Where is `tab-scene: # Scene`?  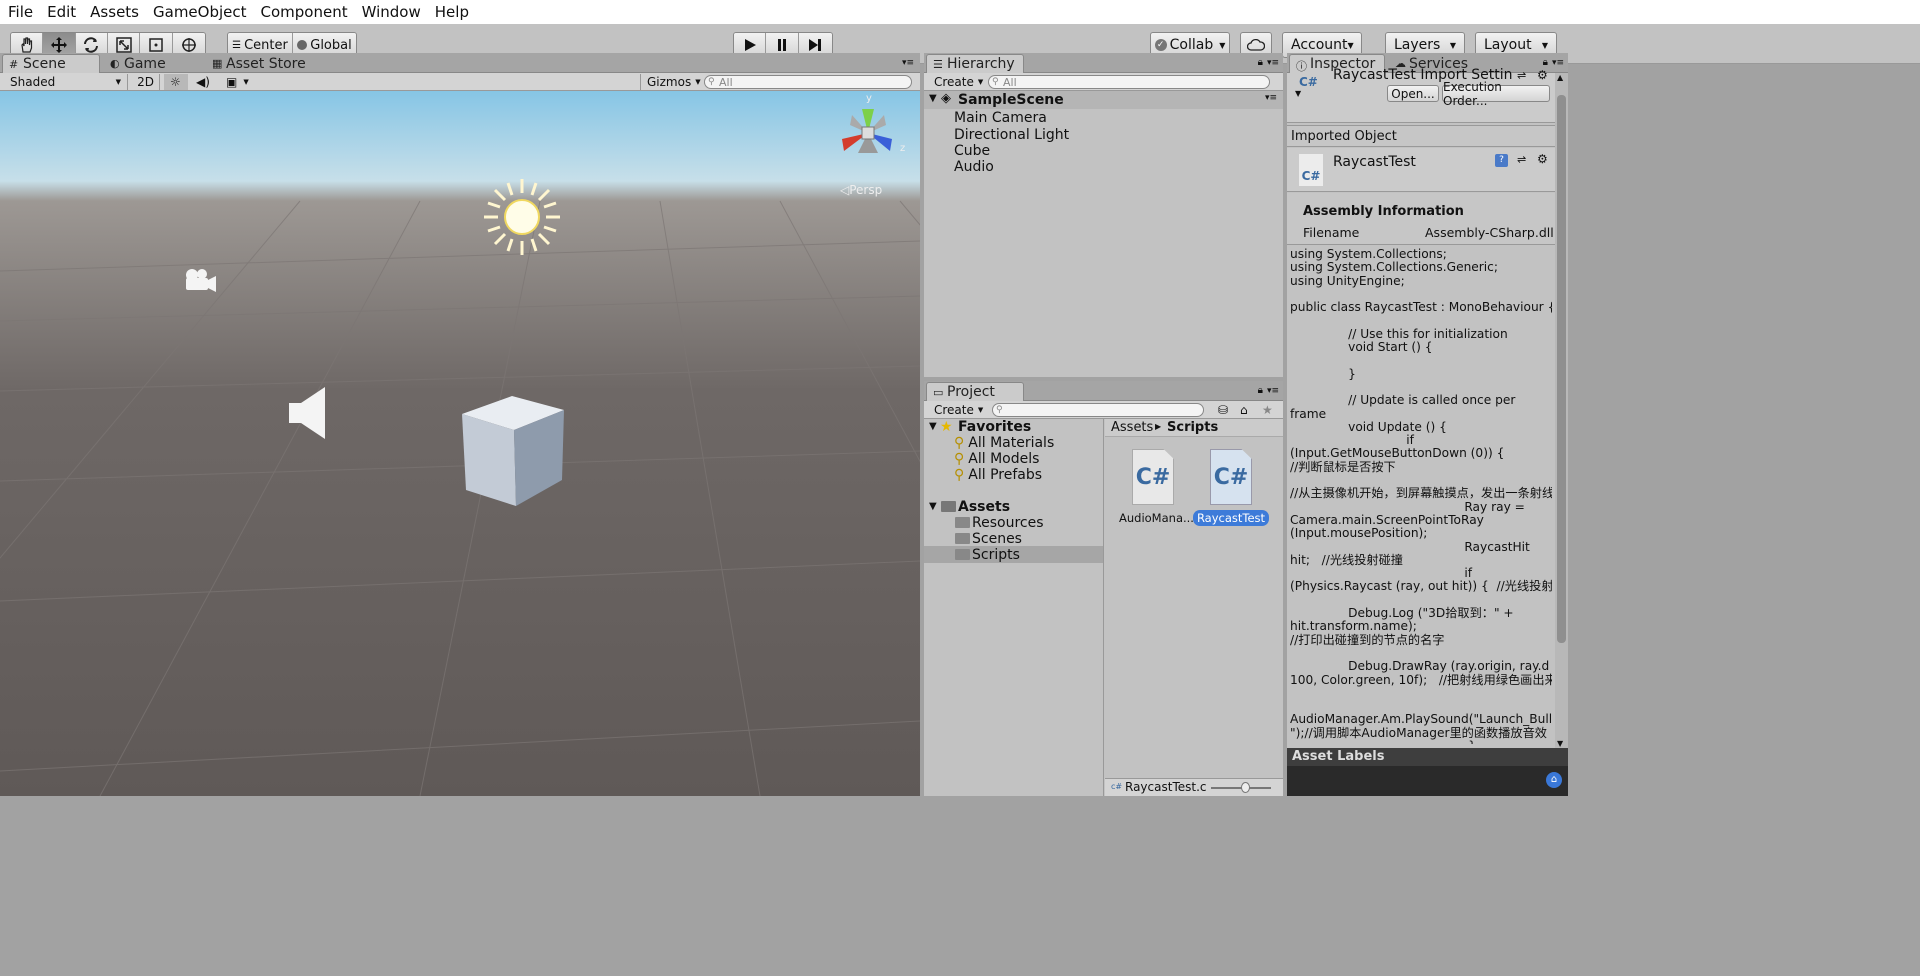
tab-scene: # Scene is located at coordinates (51, 63).